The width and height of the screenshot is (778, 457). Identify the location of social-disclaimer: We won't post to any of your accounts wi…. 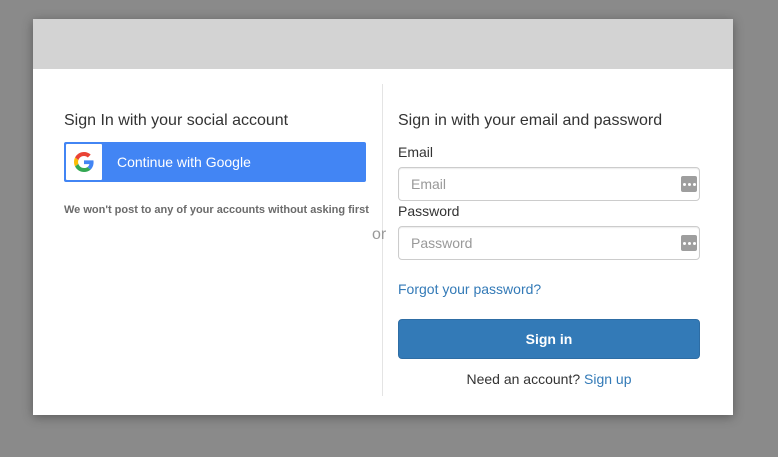
(216, 210).